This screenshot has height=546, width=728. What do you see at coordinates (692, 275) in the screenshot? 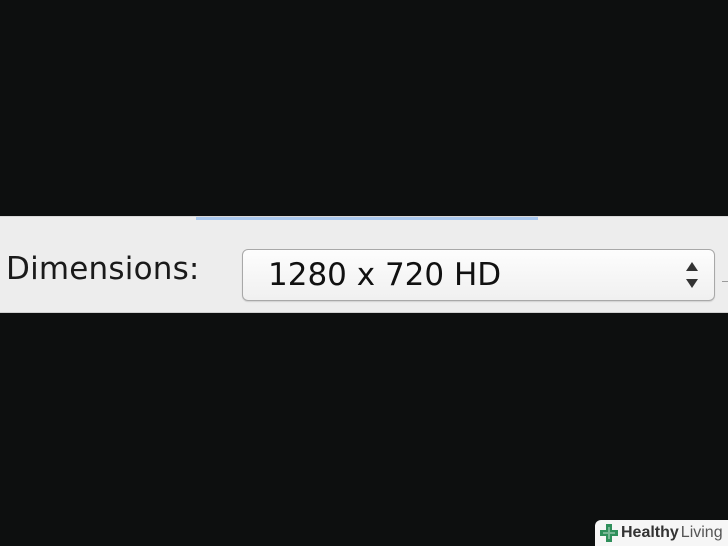
I see `up-down-arrows-icon` at bounding box center [692, 275].